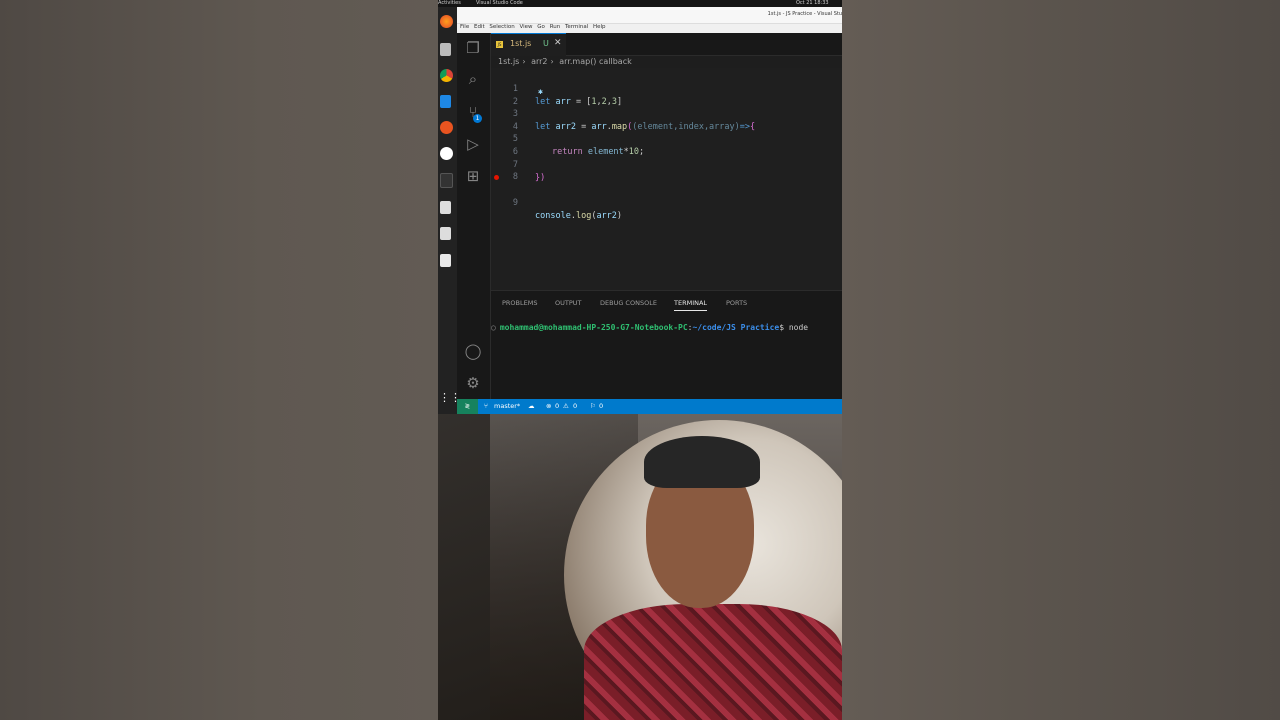 This screenshot has height=720, width=1280. What do you see at coordinates (464, 27) in the screenshot?
I see `menu-file: File` at bounding box center [464, 27].